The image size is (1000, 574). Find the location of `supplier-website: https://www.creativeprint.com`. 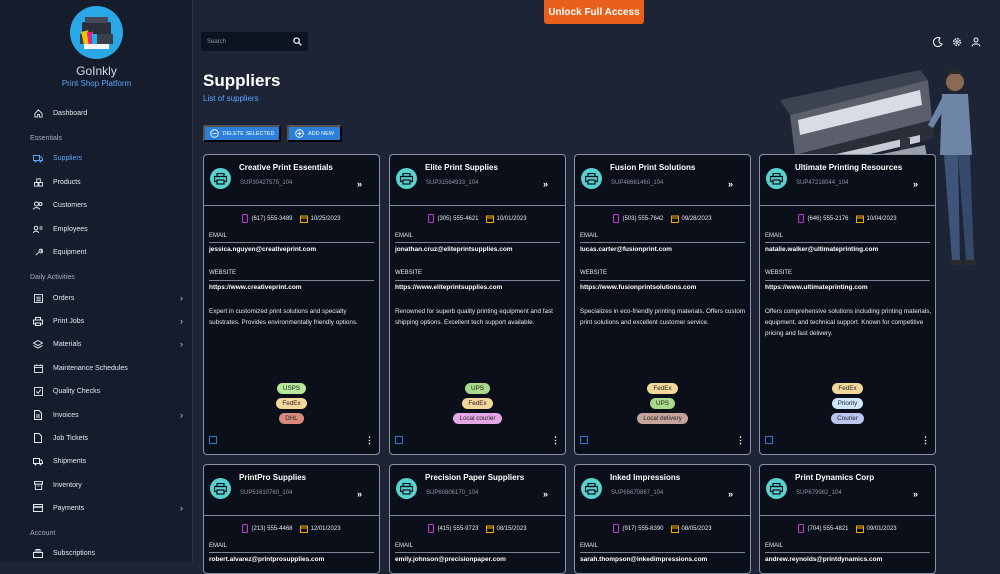

supplier-website: https://www.creativeprint.com is located at coordinates (255, 287).